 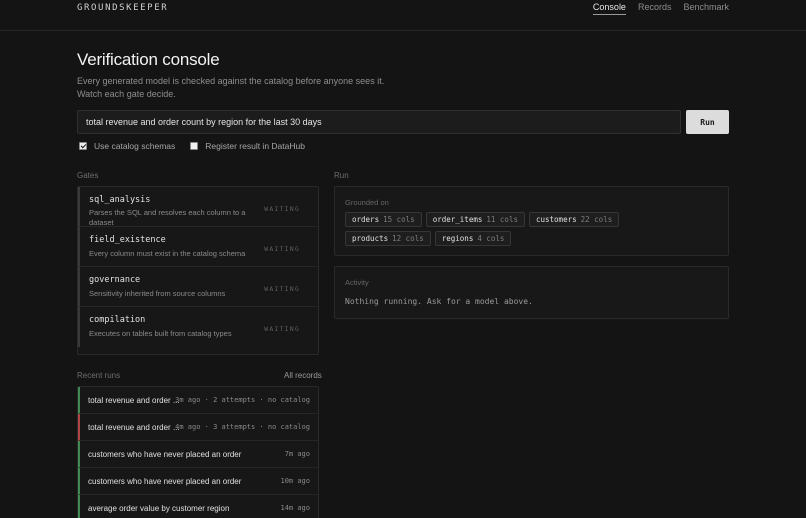 I want to click on top-bar: GROUNDSKEEPER Console Records Benchmark, so click(x=403, y=15).